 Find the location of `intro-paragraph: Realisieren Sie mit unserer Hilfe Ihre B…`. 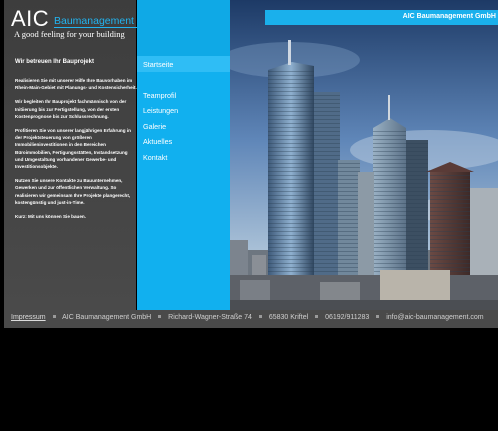

intro-paragraph: Realisieren Sie mit unserer Hilfe Ihre B… is located at coordinates (76, 84).